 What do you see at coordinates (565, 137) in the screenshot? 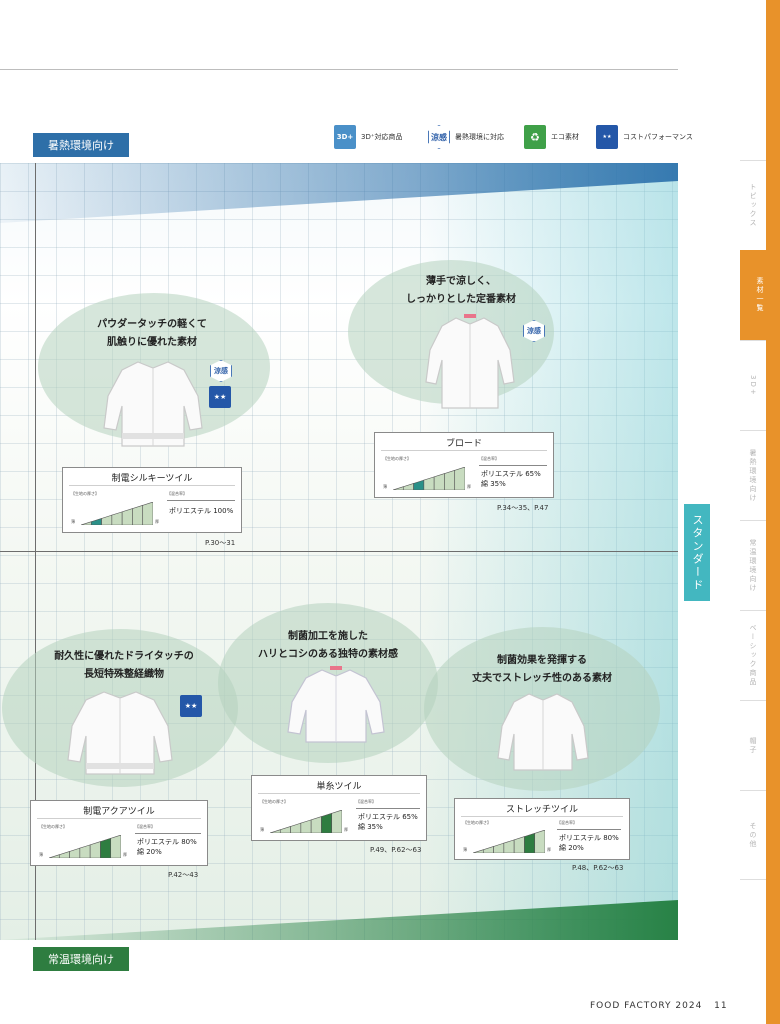
I see `legend-label: エコ素材` at bounding box center [565, 137].